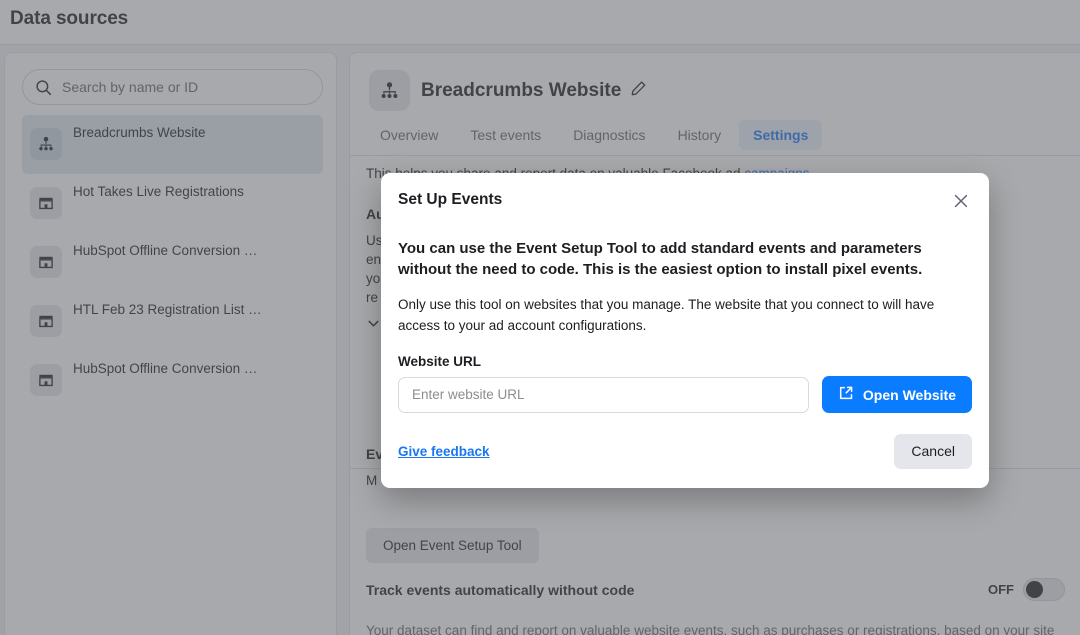  I want to click on open-website-label: Open Website, so click(909, 394).